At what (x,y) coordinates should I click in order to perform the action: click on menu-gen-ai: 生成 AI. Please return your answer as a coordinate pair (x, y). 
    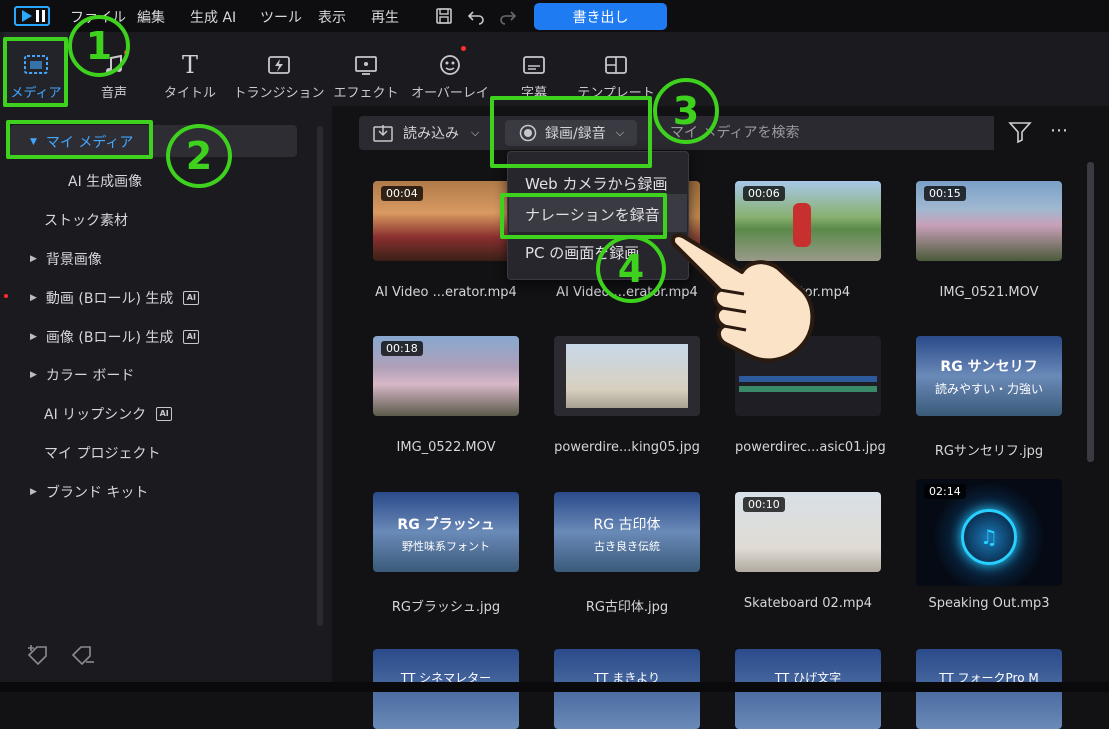
    Looking at the image, I should click on (213, 17).